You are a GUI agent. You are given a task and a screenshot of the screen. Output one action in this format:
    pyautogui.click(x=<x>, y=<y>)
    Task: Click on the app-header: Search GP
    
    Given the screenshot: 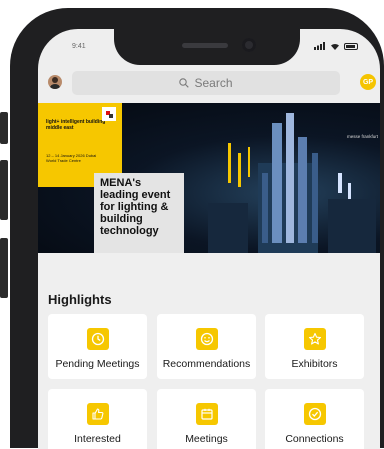 What is the action you would take?
    pyautogui.click(x=209, y=83)
    